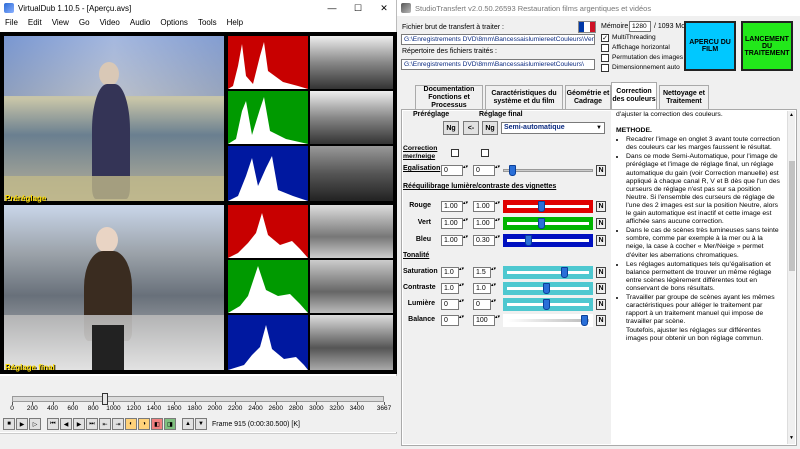 This screenshot has height=449, width=800. What do you see at coordinates (118, 424) in the screenshot?
I see `next-key-icon: ⇥` at bounding box center [118, 424].